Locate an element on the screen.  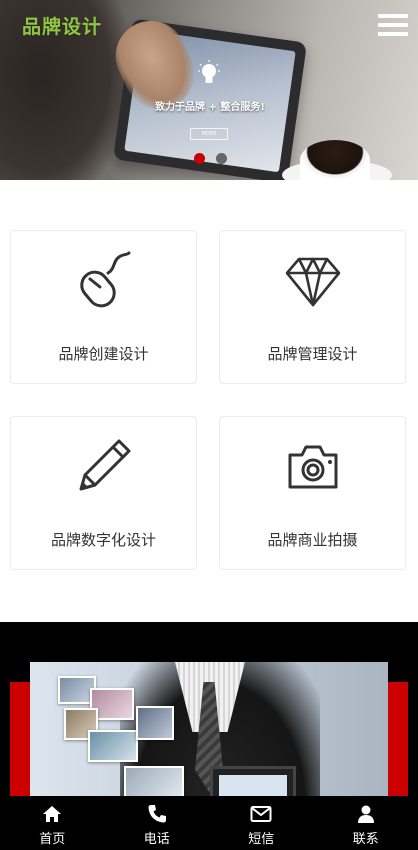
menu-button is located at coordinates (393, 26).